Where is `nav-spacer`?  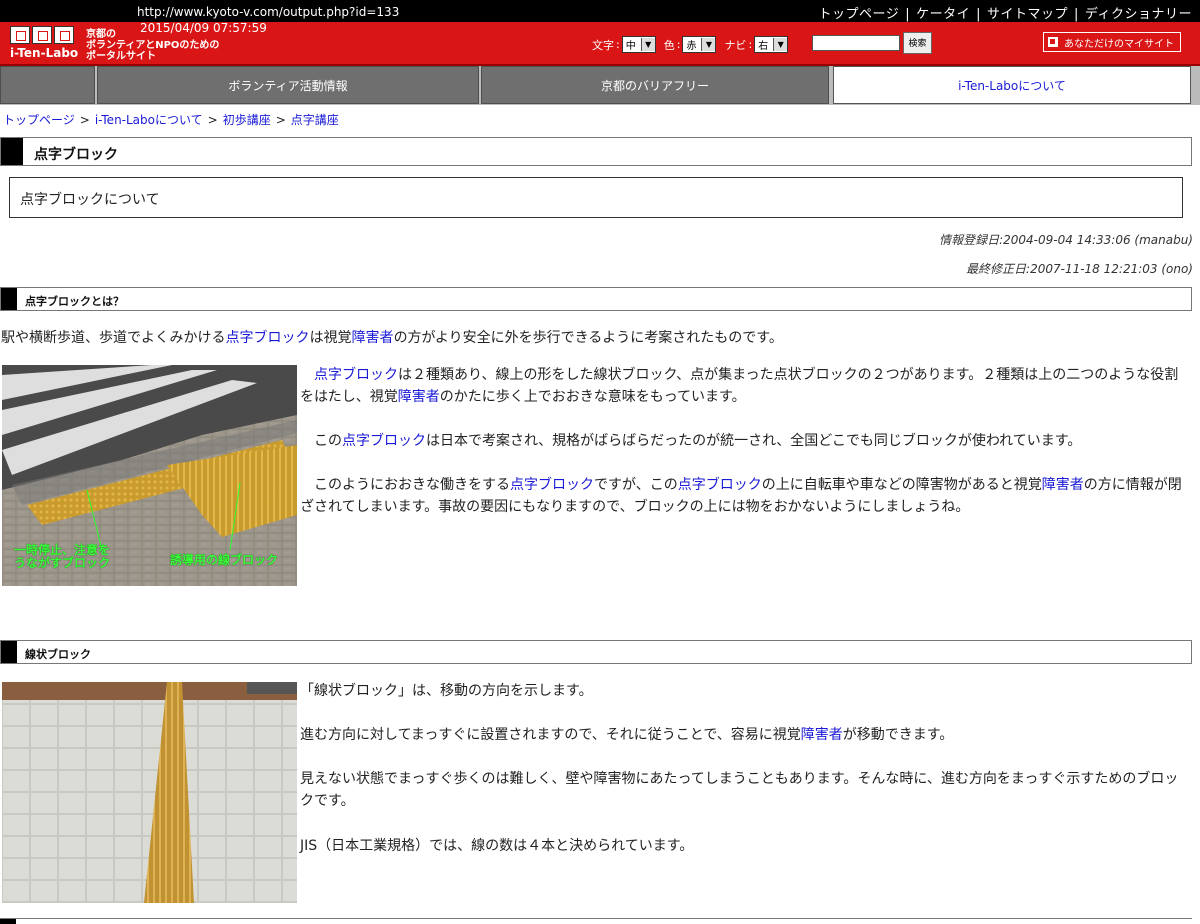 nav-spacer is located at coordinates (47, 85).